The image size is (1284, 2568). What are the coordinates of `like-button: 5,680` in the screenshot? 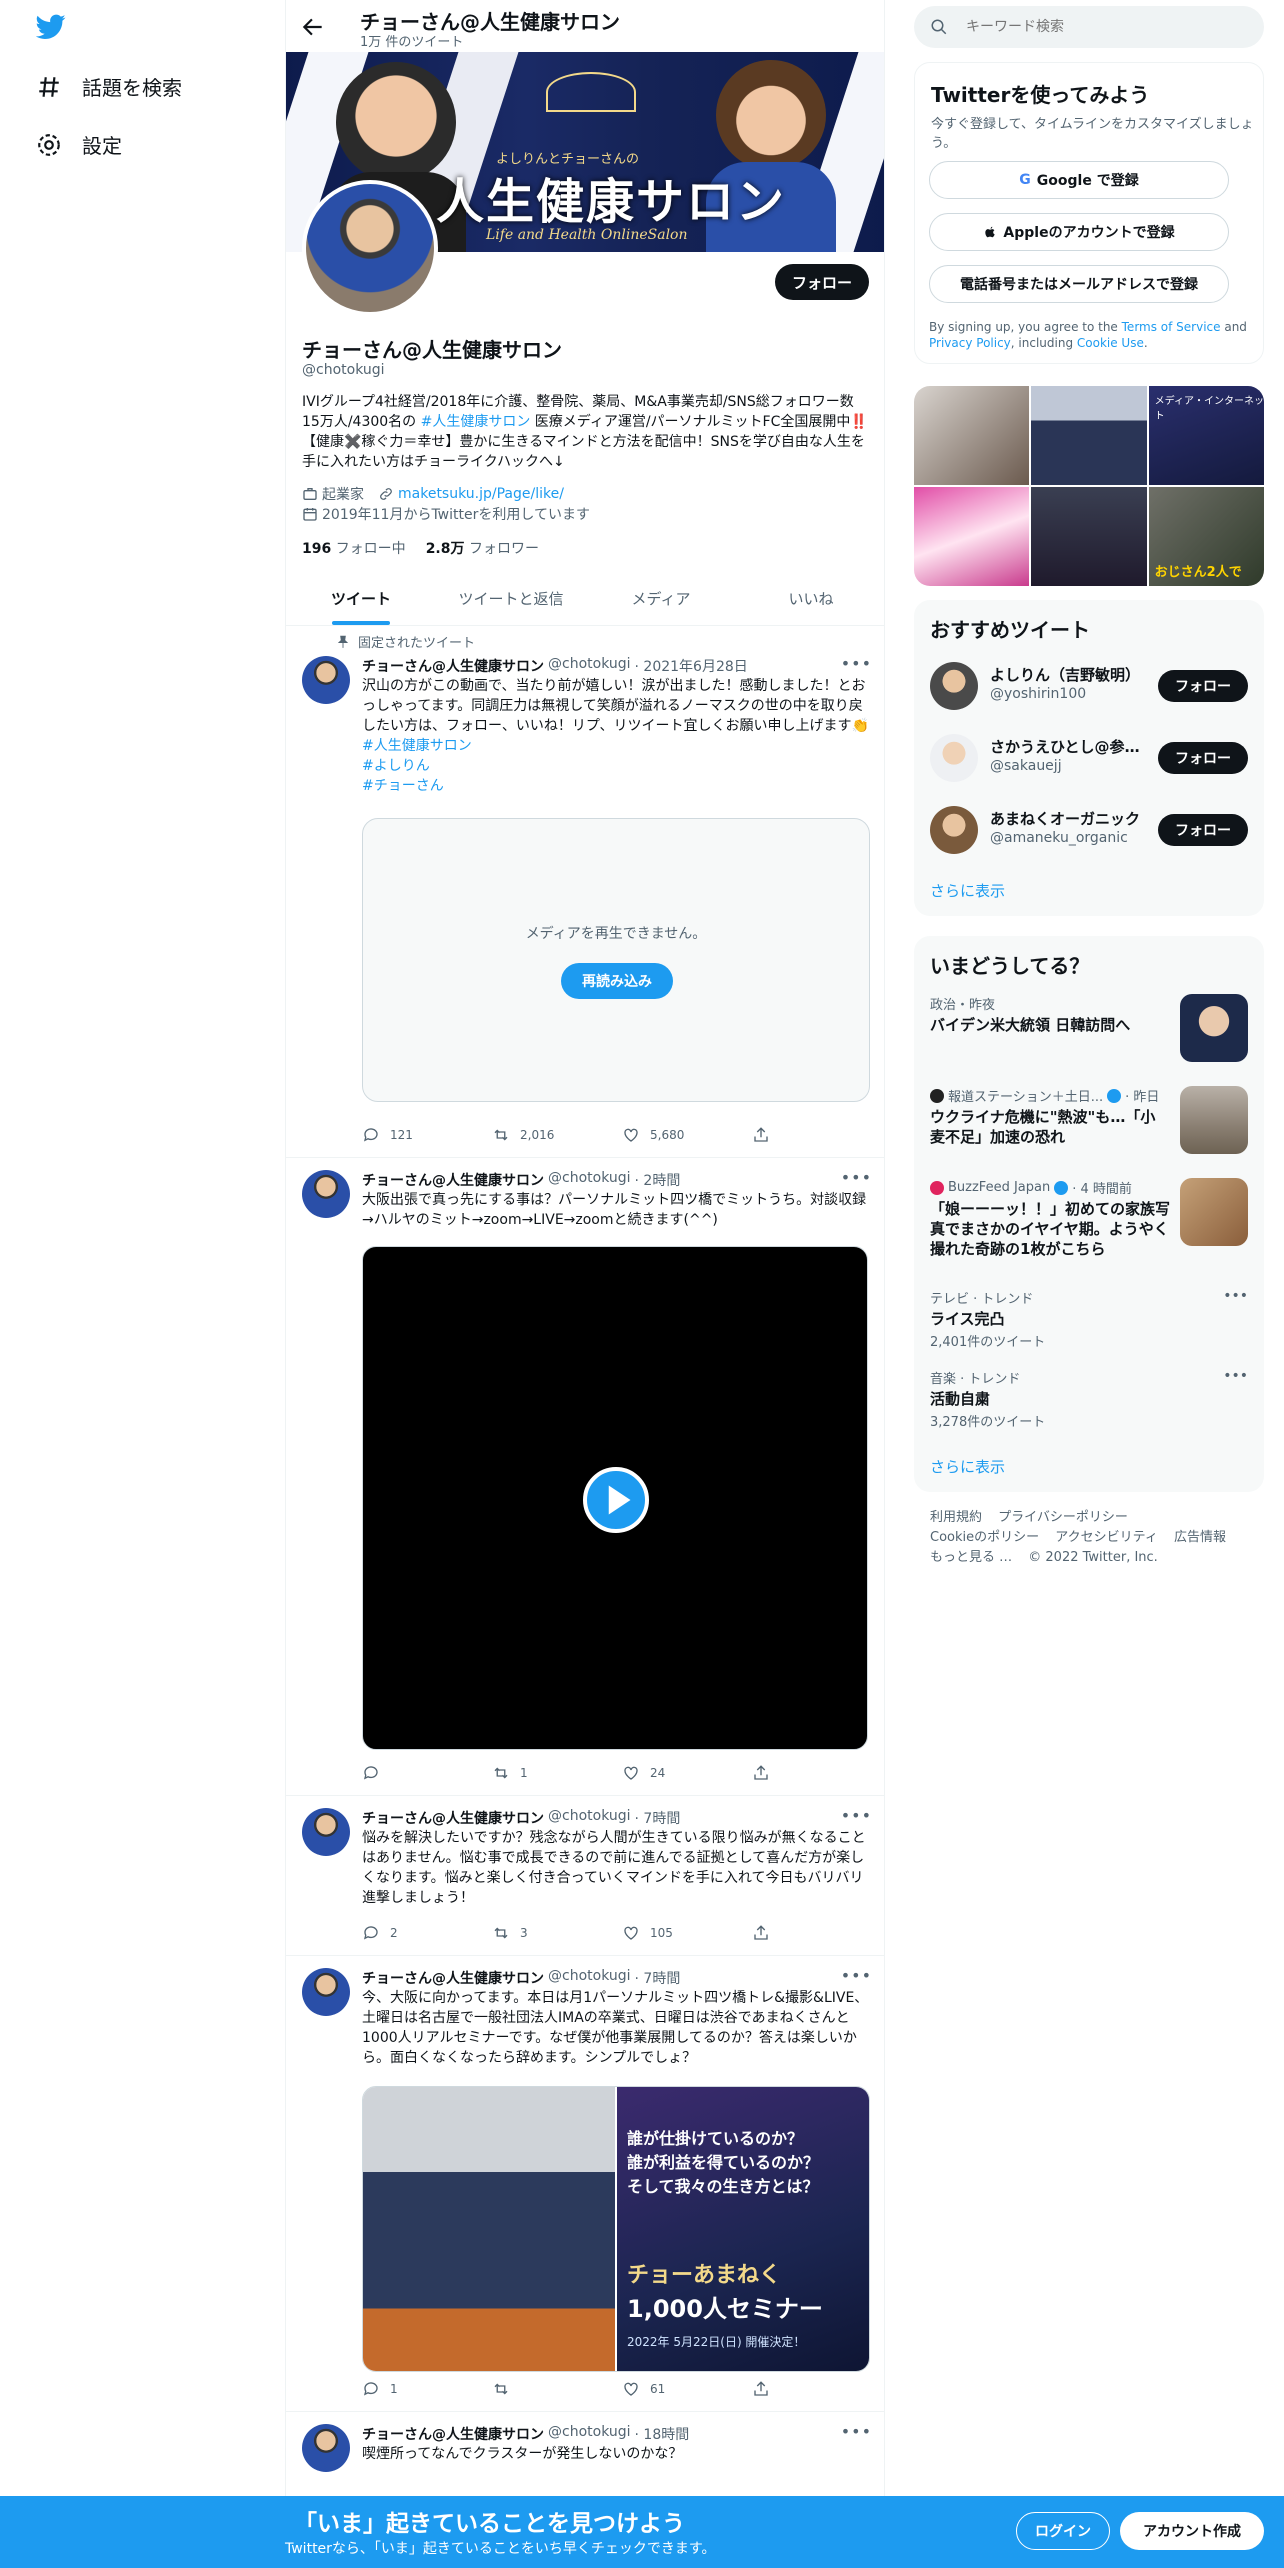 It's located at (687, 1135).